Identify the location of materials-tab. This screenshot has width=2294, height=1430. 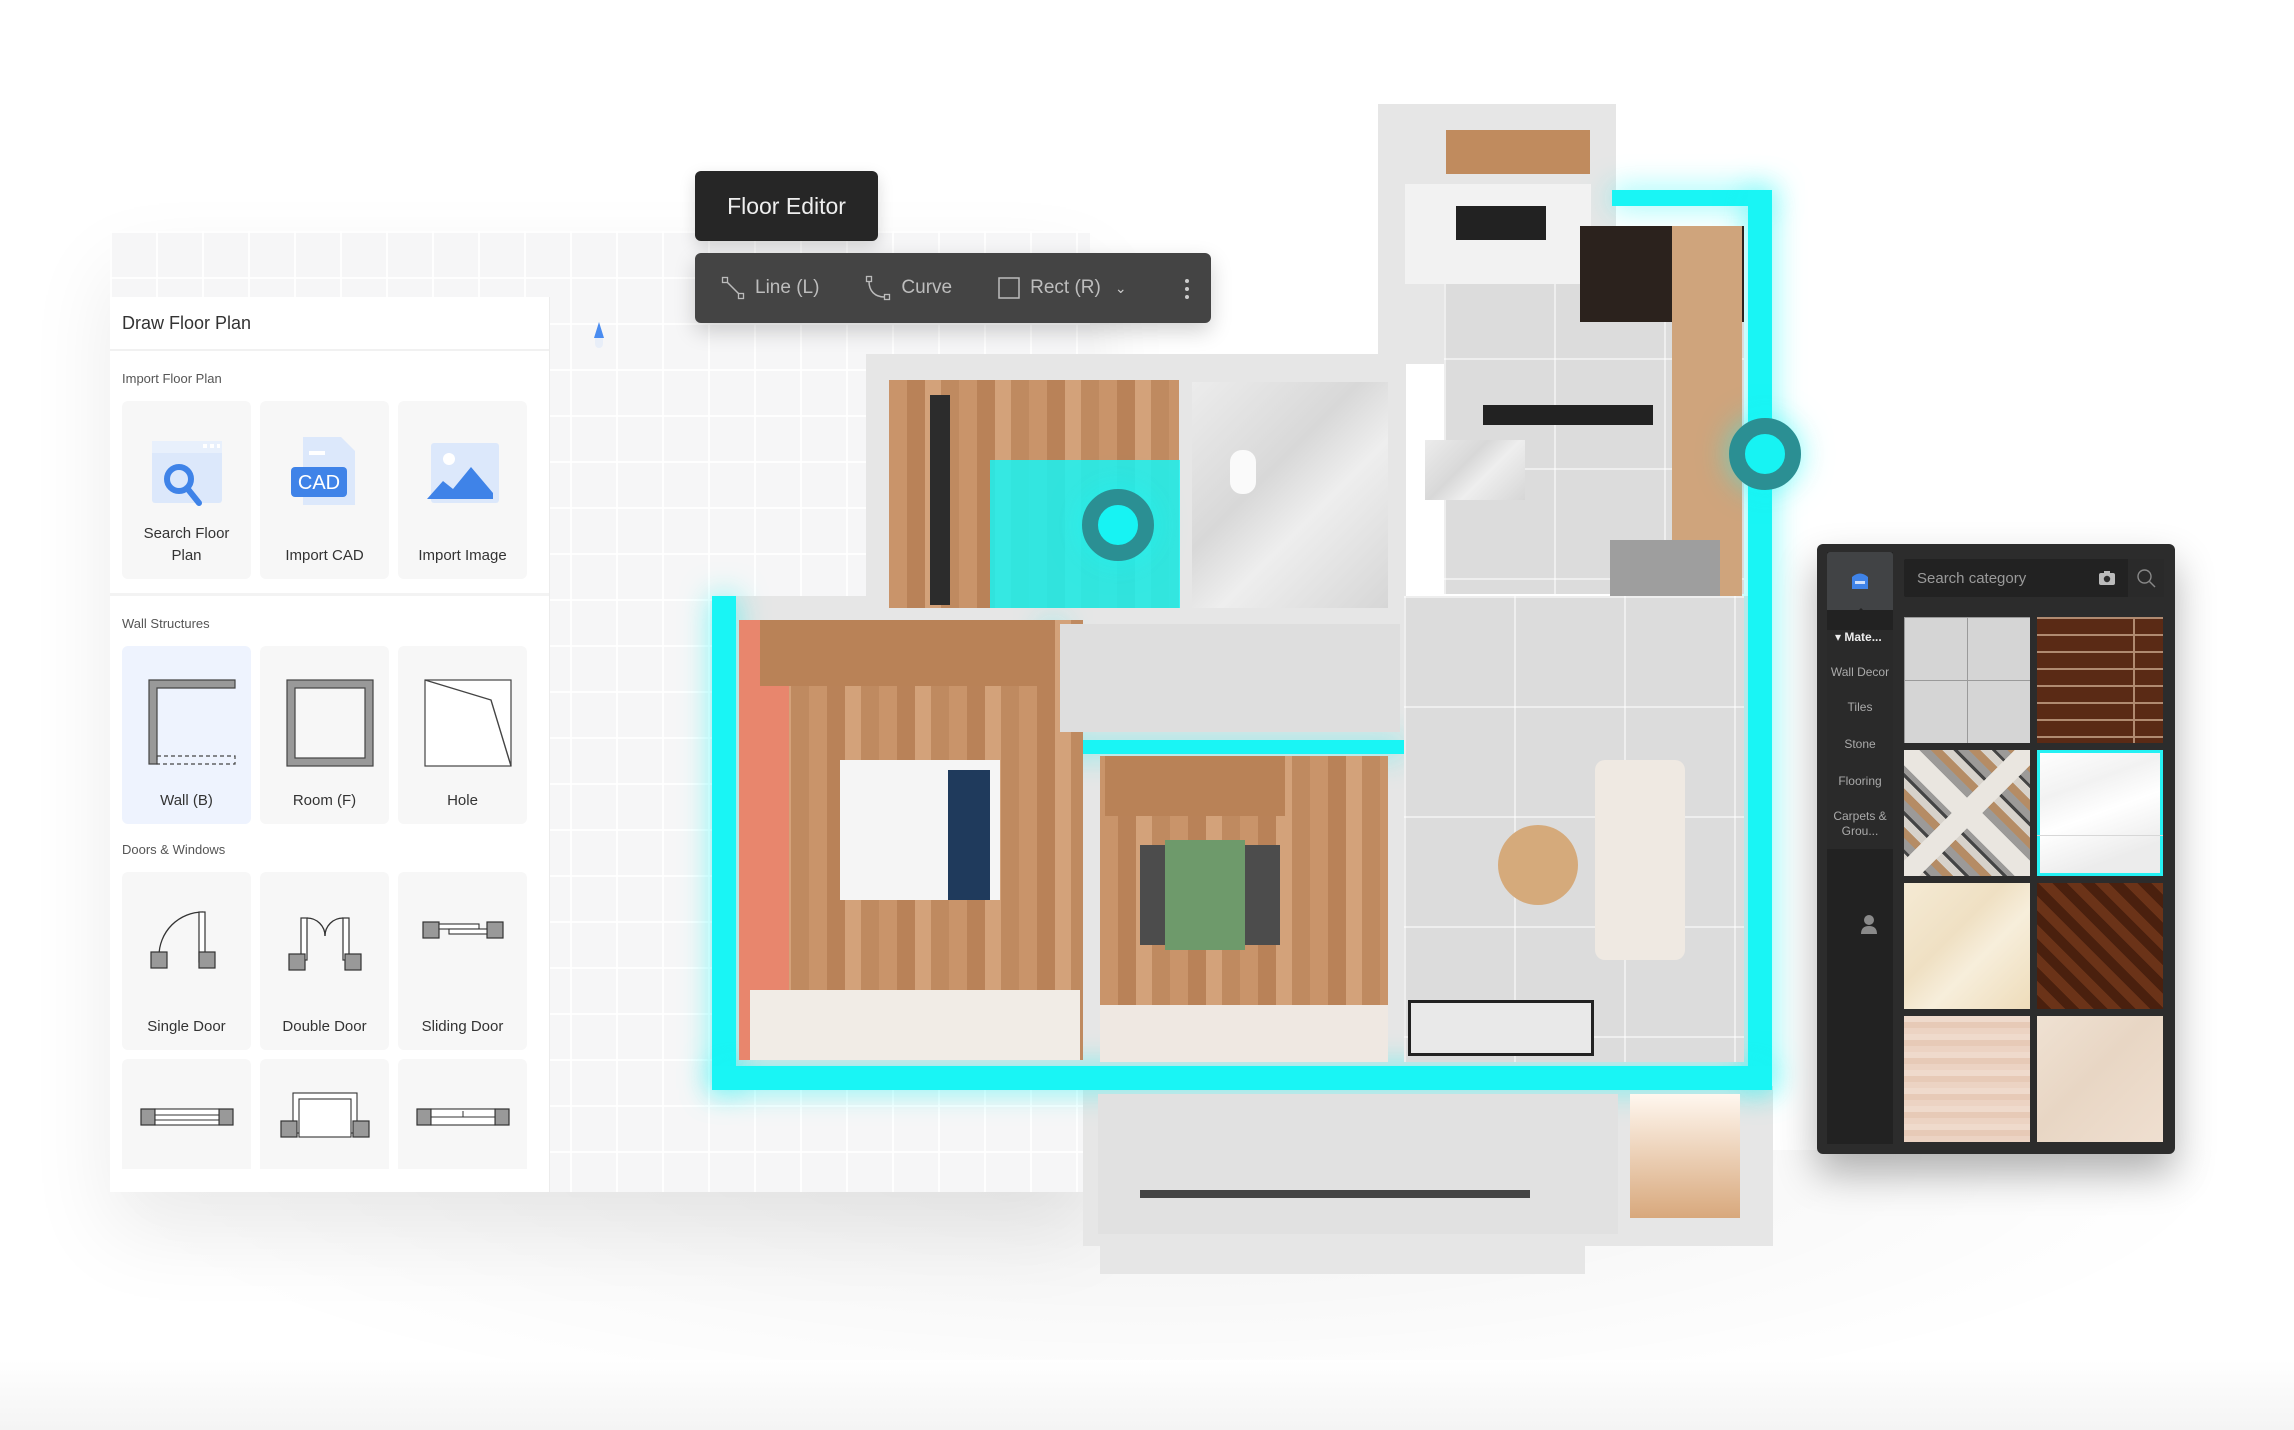
(1860, 583).